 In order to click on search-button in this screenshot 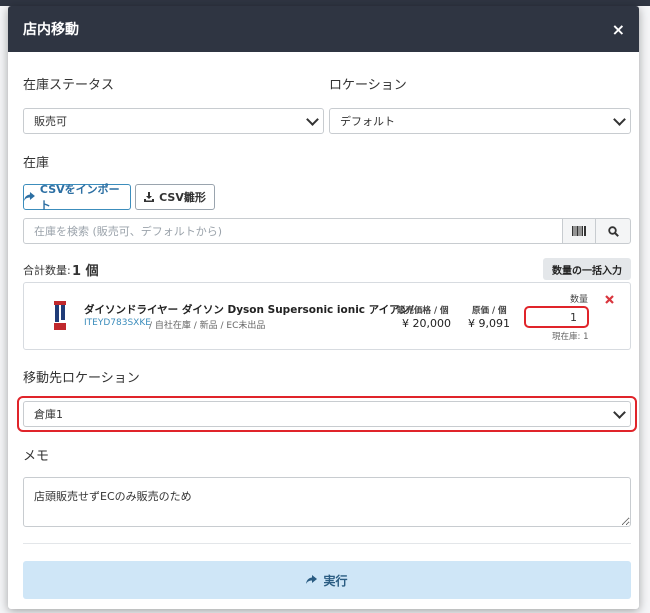, I will do `click(613, 231)`.